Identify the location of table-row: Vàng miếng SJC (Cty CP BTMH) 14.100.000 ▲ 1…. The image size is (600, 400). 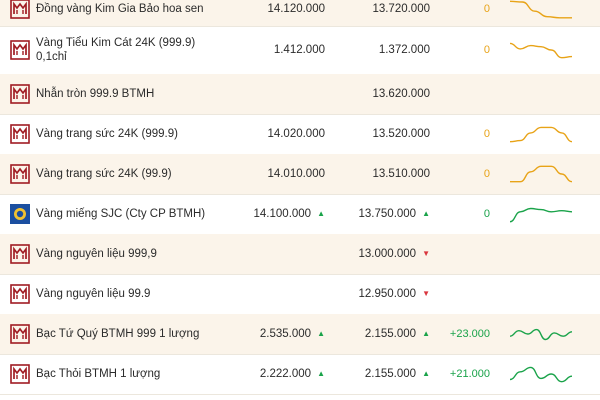
(300, 214).